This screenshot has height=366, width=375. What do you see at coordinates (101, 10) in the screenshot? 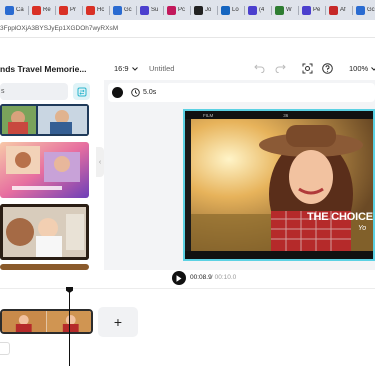
I see `browser-tab-label: Hc` at bounding box center [101, 10].